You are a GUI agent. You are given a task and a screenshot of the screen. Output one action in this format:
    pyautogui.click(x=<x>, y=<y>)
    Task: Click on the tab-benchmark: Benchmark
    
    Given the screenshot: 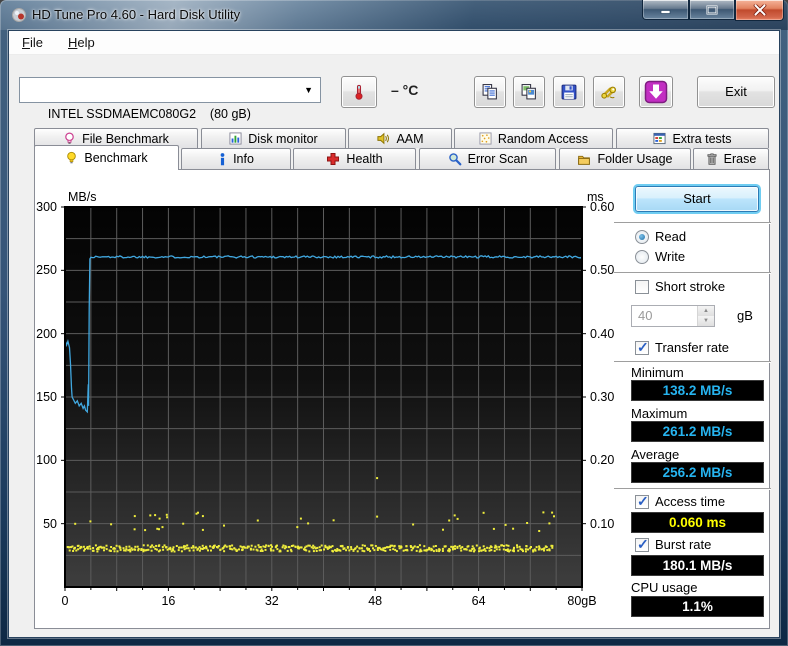 What is the action you would take?
    pyautogui.click(x=106, y=157)
    